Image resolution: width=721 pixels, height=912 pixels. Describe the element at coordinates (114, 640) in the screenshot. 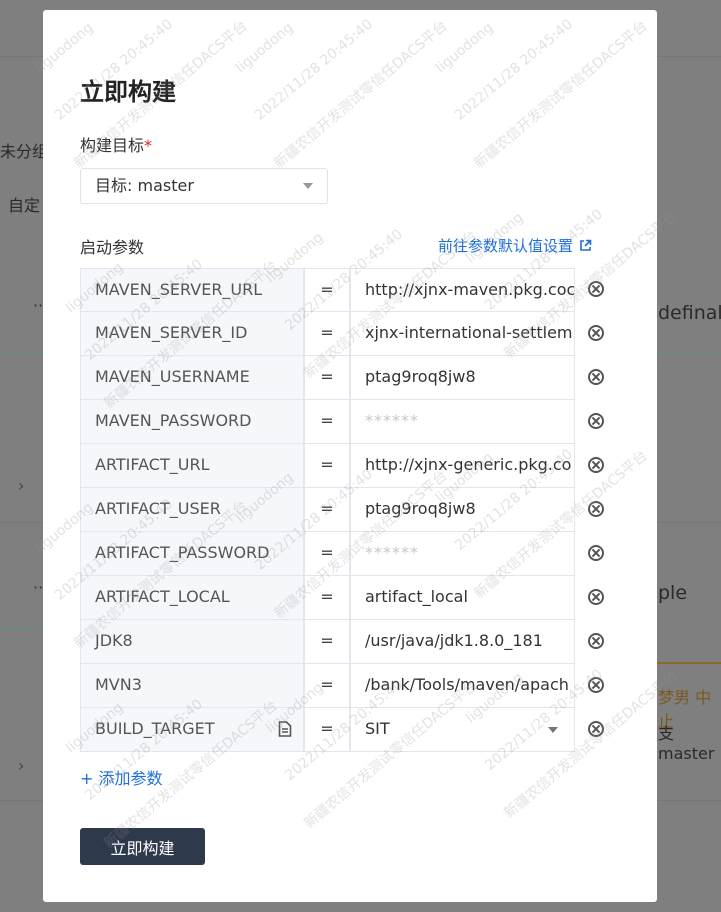

I see `param-key: JDK8` at that location.